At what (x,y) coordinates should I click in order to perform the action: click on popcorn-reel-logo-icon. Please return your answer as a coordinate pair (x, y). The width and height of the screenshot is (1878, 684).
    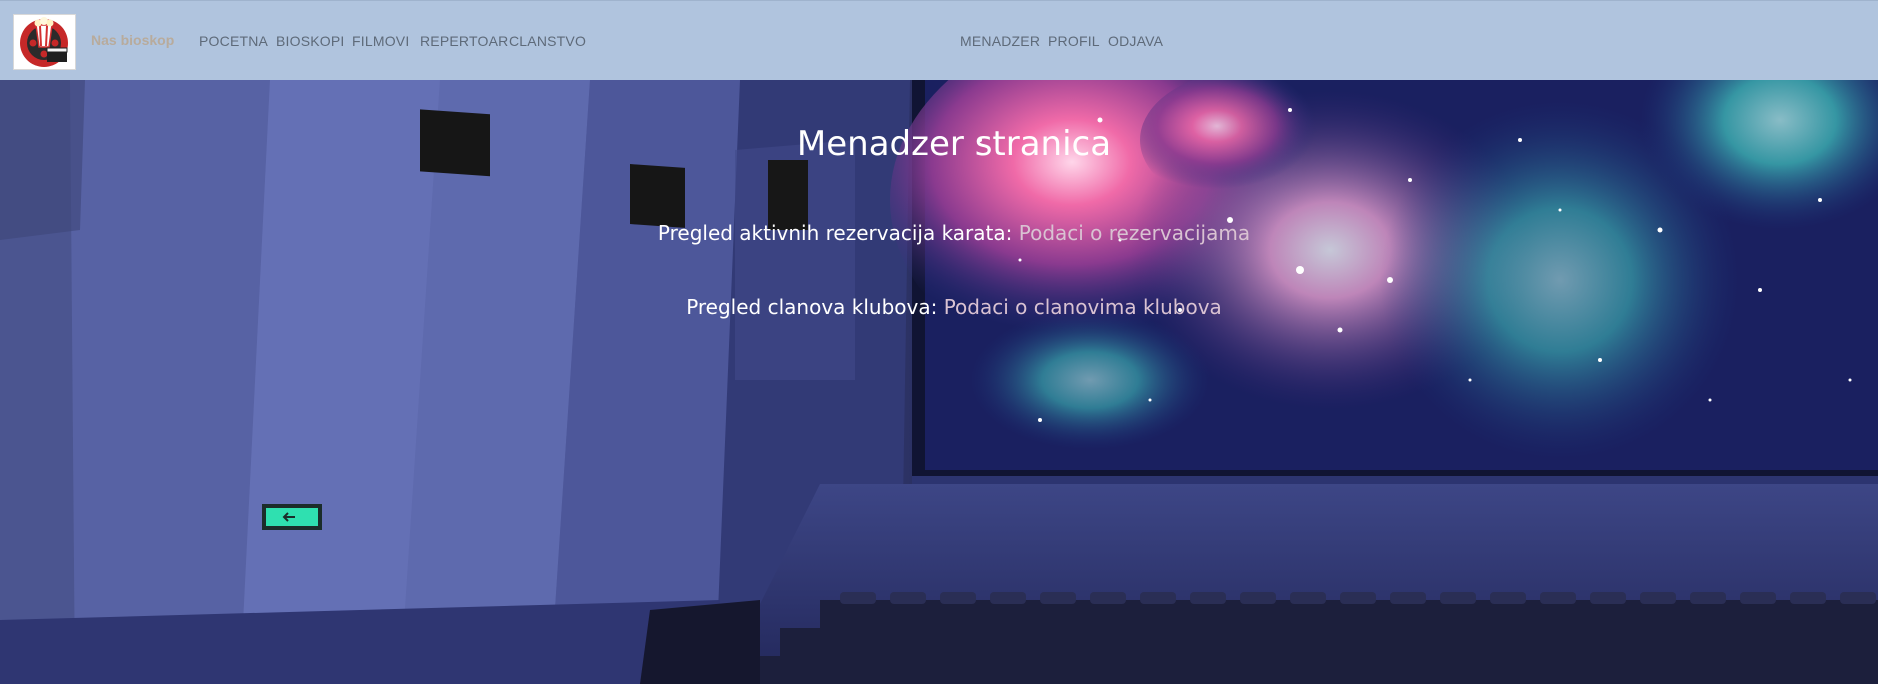
    Looking at the image, I should click on (44, 42).